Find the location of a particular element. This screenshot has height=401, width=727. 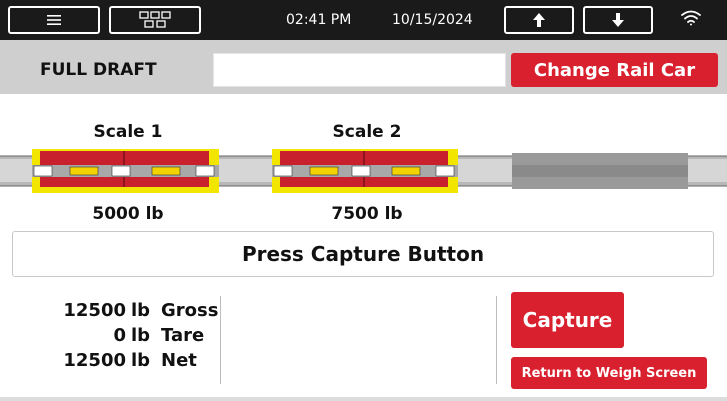

gross-row: 12500 lb Gross is located at coordinates (121, 310).